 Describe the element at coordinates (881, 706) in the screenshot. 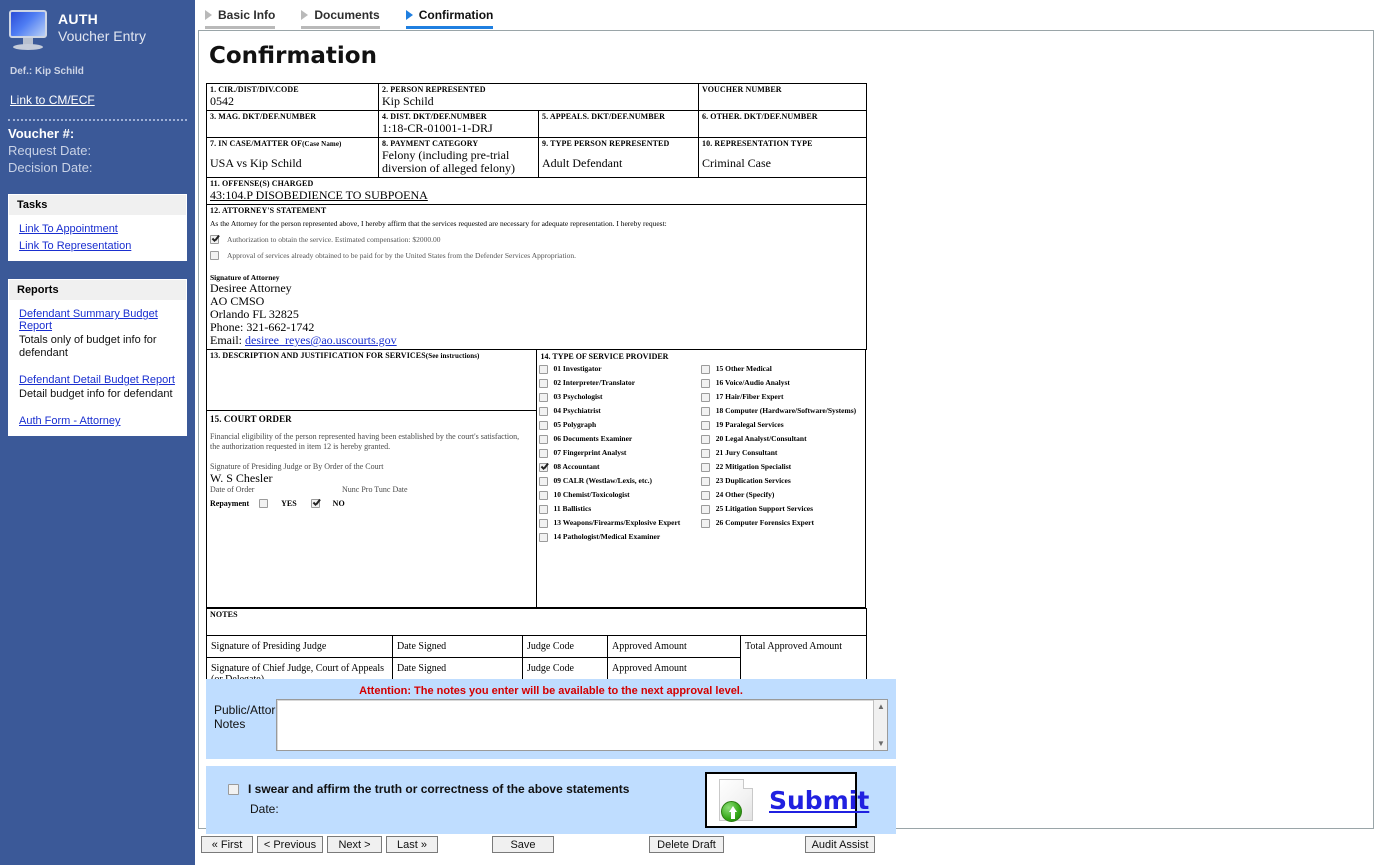

I see `scroll-up-icon: ▲` at that location.